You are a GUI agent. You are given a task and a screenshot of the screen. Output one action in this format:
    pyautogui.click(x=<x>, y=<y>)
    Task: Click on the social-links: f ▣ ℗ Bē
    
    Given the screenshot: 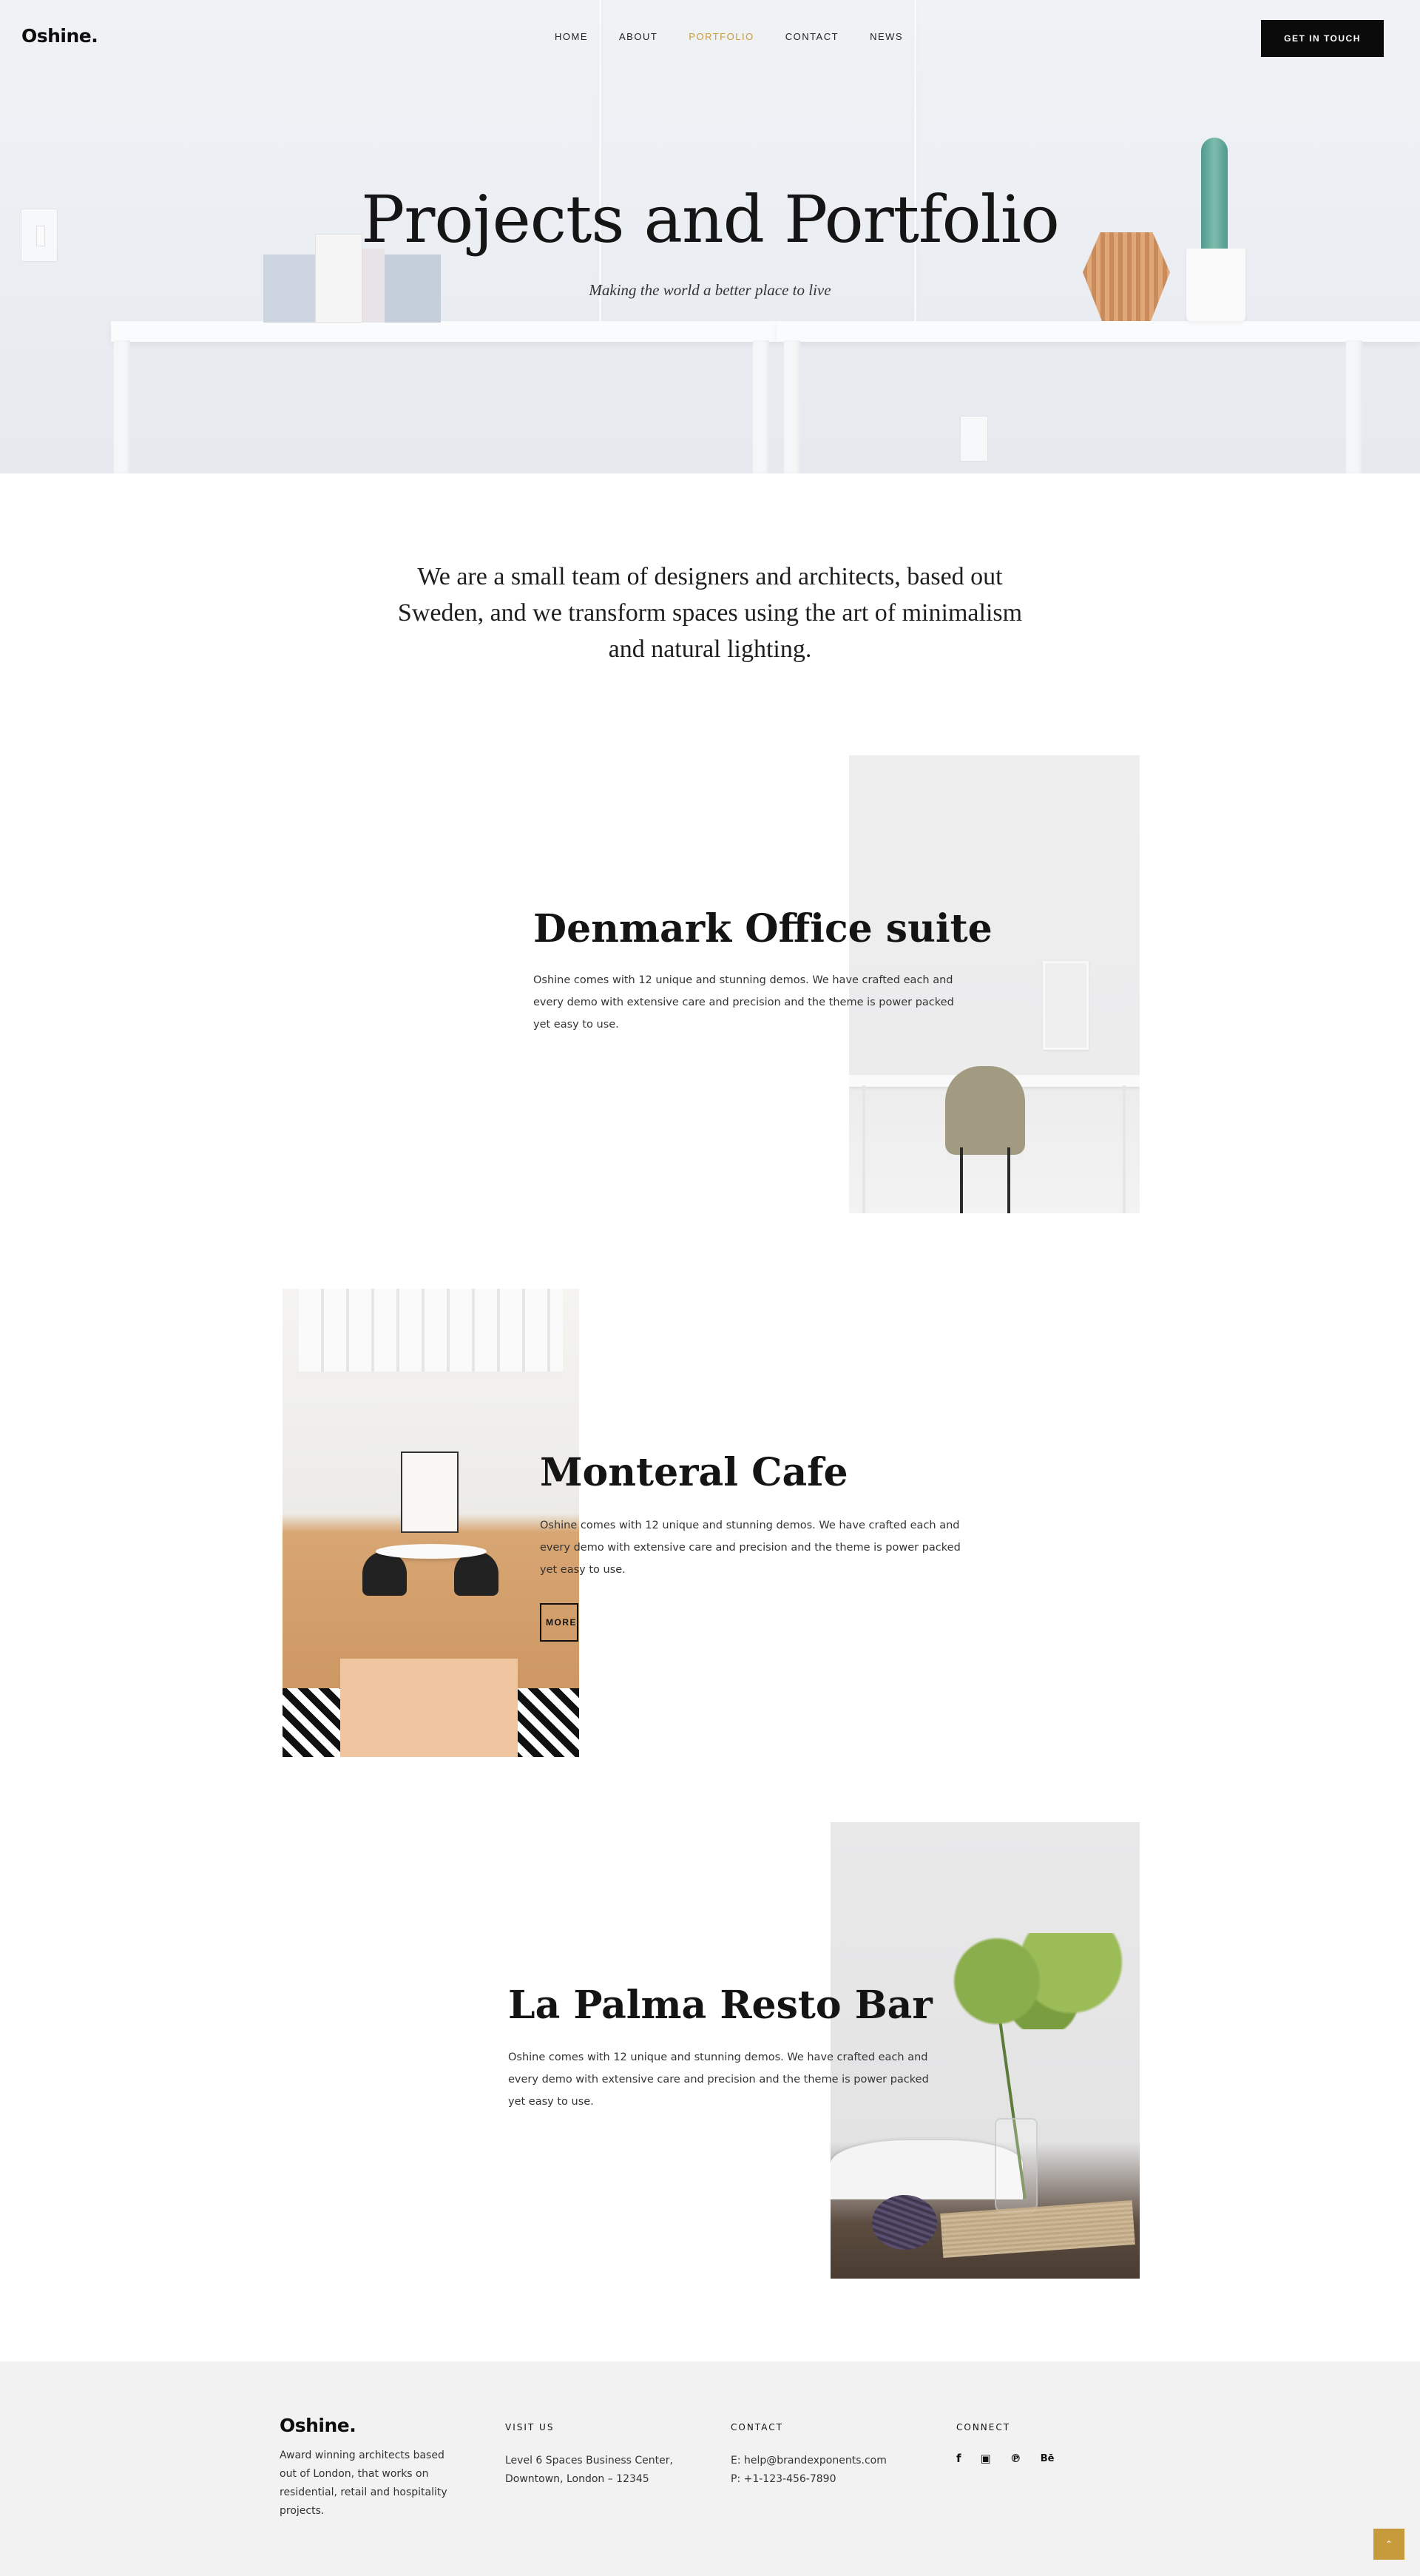 What is the action you would take?
    pyautogui.click(x=1053, y=2458)
    